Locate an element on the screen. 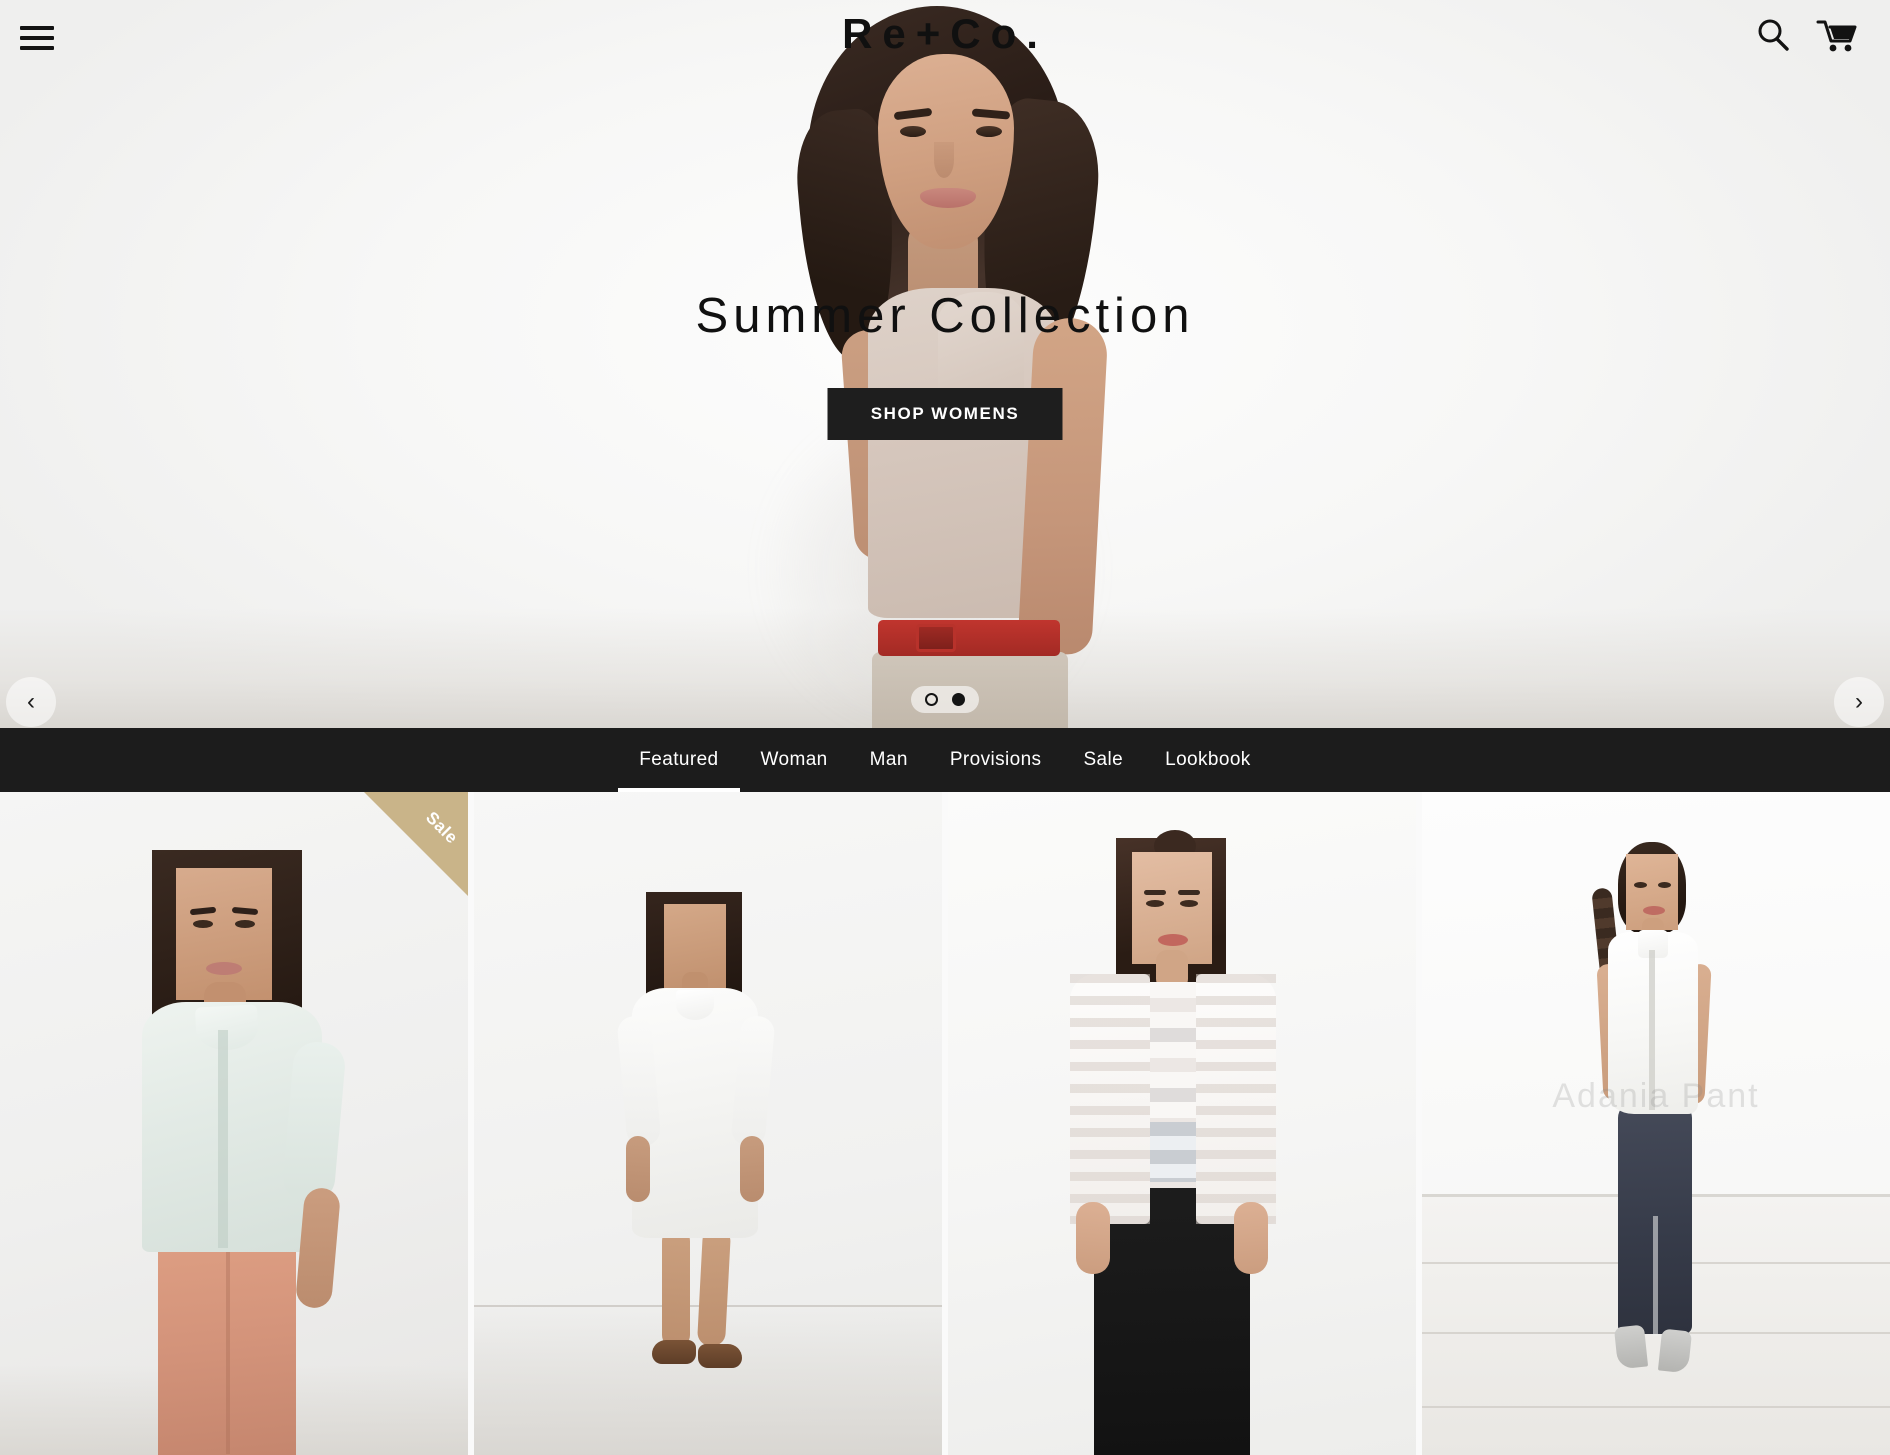 This screenshot has width=1890, height=1455. nav-item-lookbook: Lookbook is located at coordinates (1208, 760).